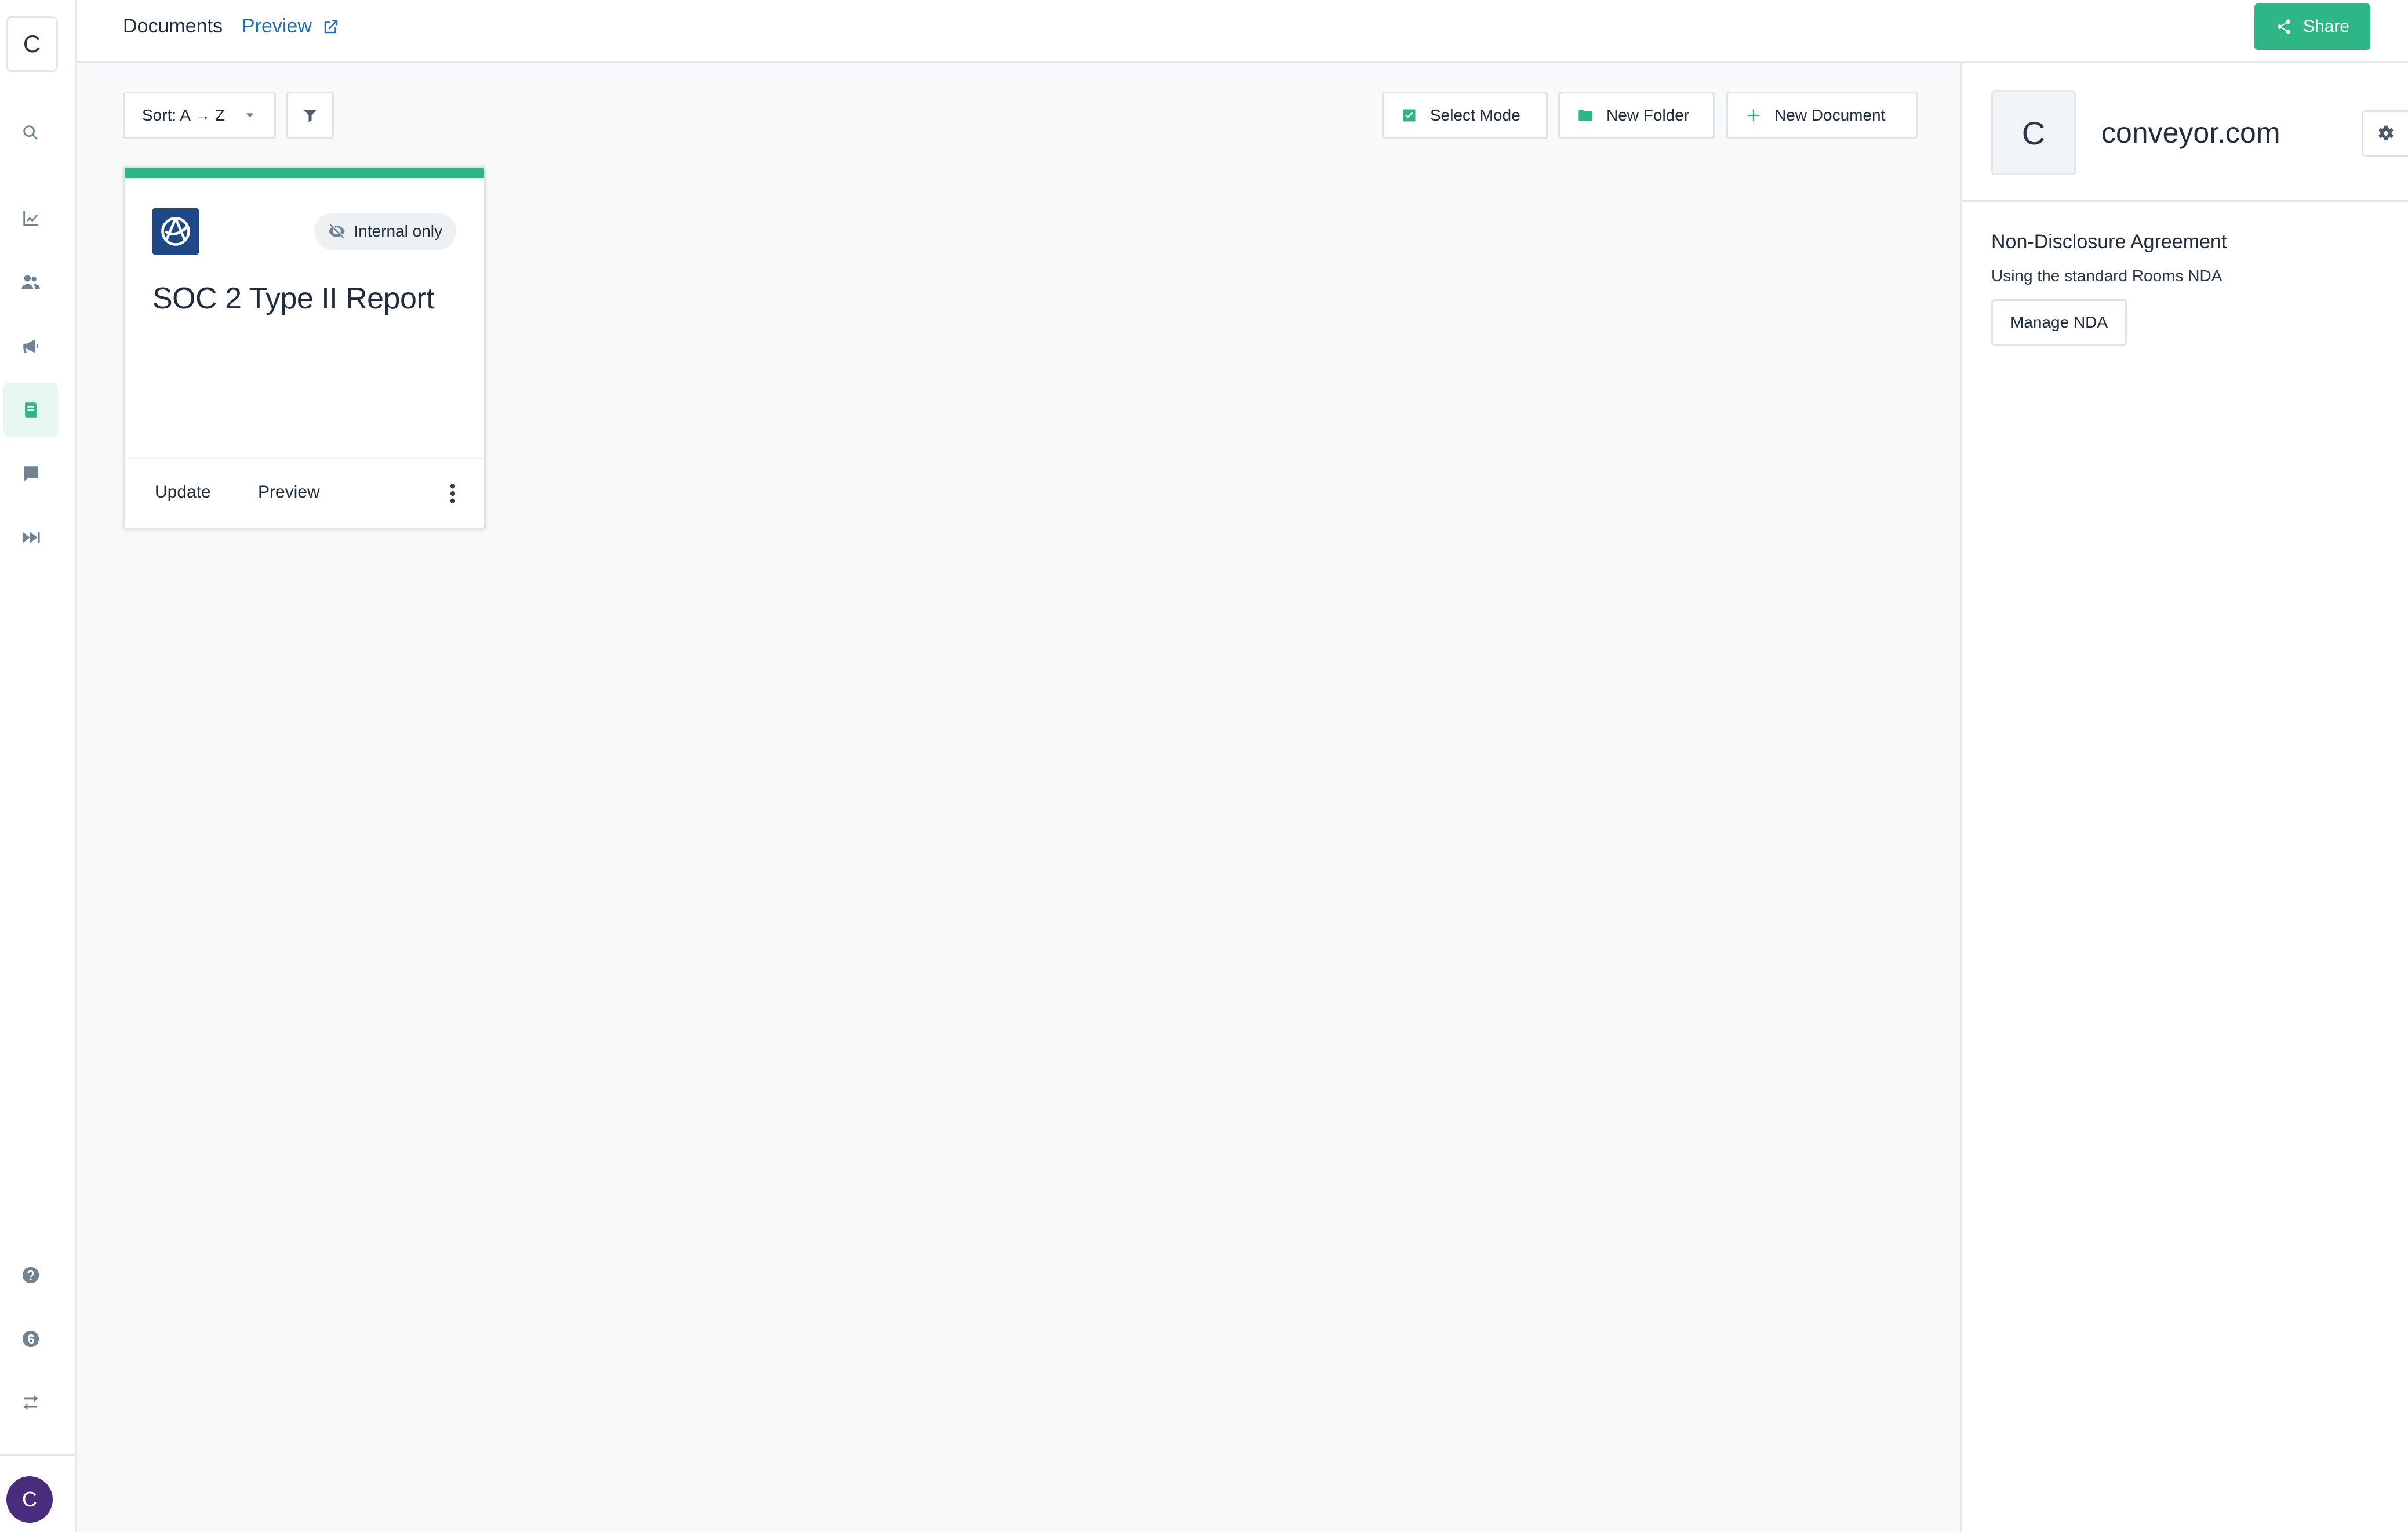  I want to click on fast-forward-icon, so click(31, 537).